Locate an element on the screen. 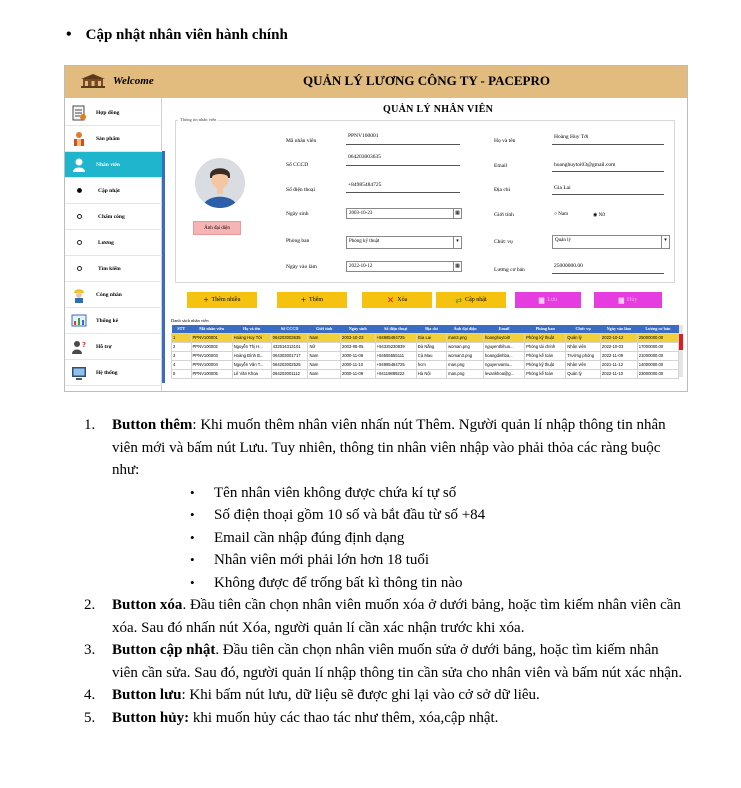 This screenshot has height=788, width=741. update-button: ⇄ Cập nhật is located at coordinates (471, 300).